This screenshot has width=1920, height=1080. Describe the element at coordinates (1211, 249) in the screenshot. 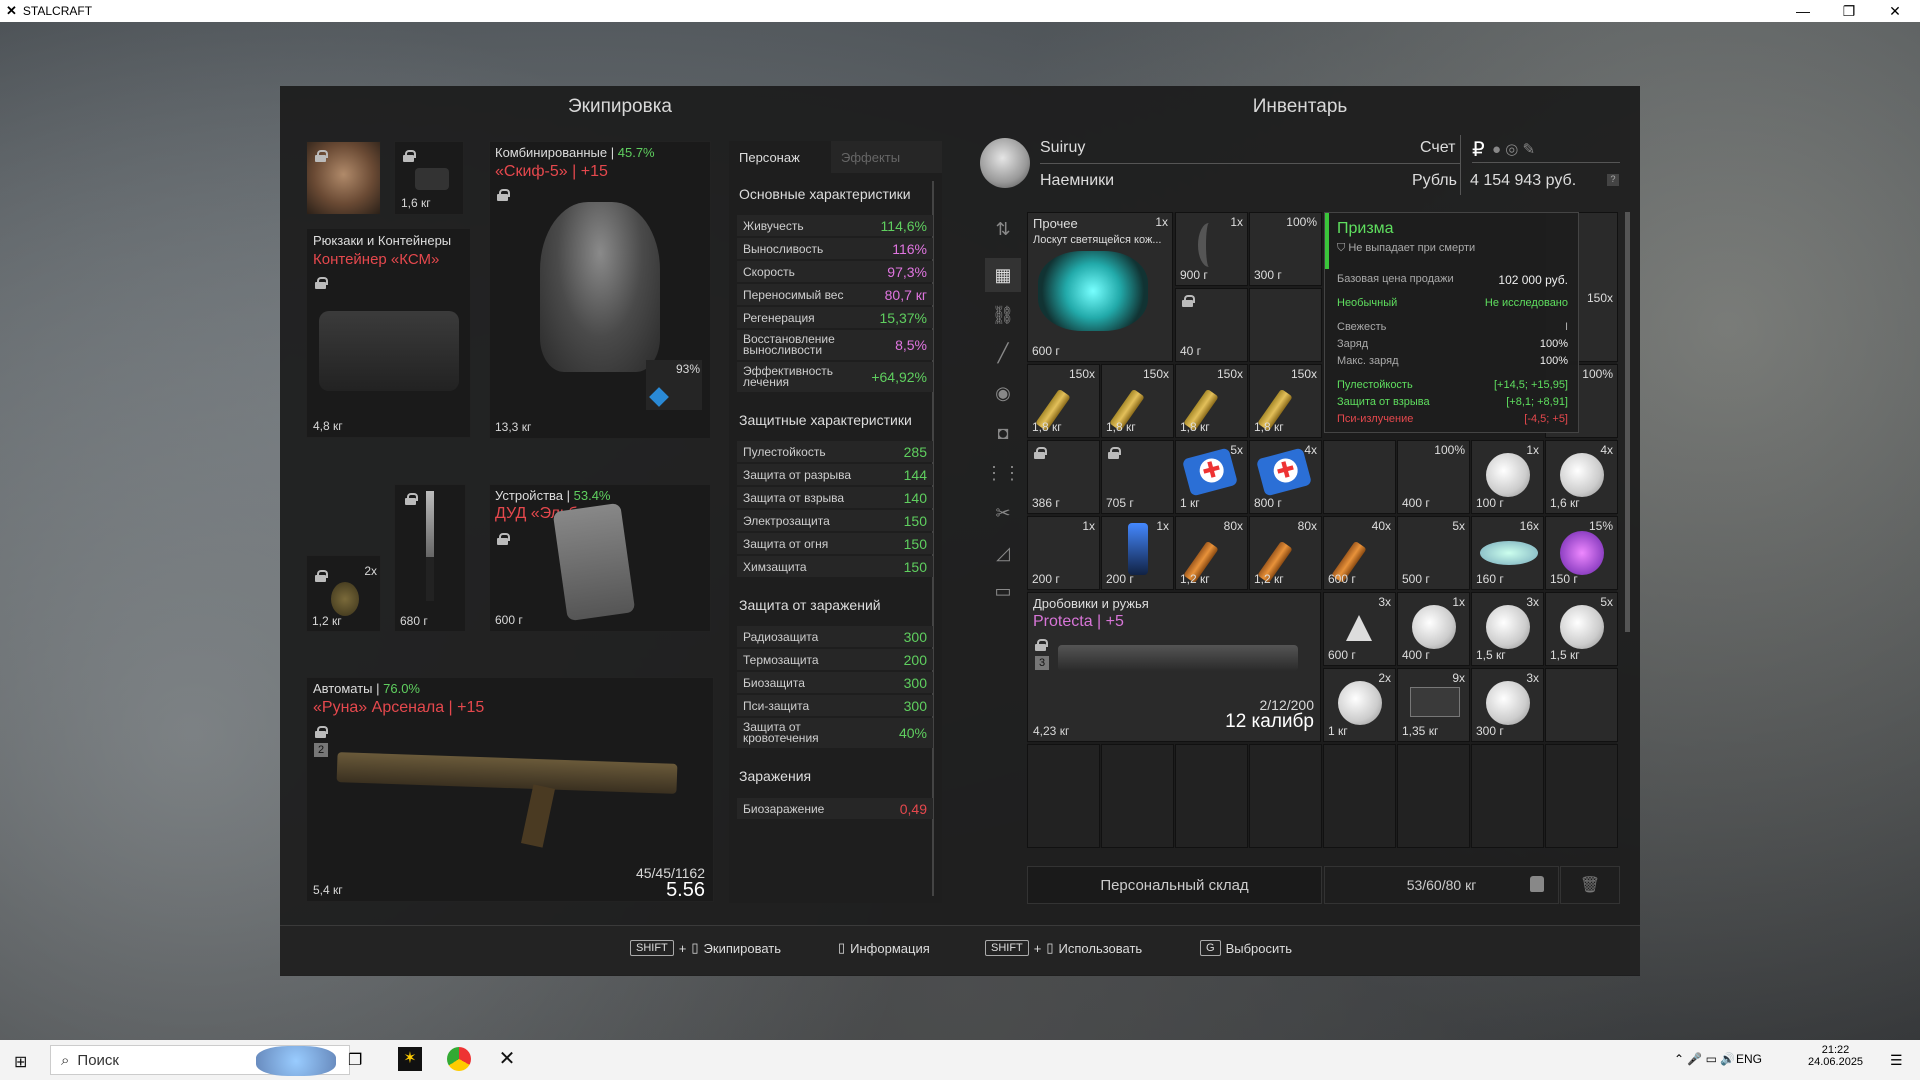

I see `inventory-item: 1x 900 г` at that location.